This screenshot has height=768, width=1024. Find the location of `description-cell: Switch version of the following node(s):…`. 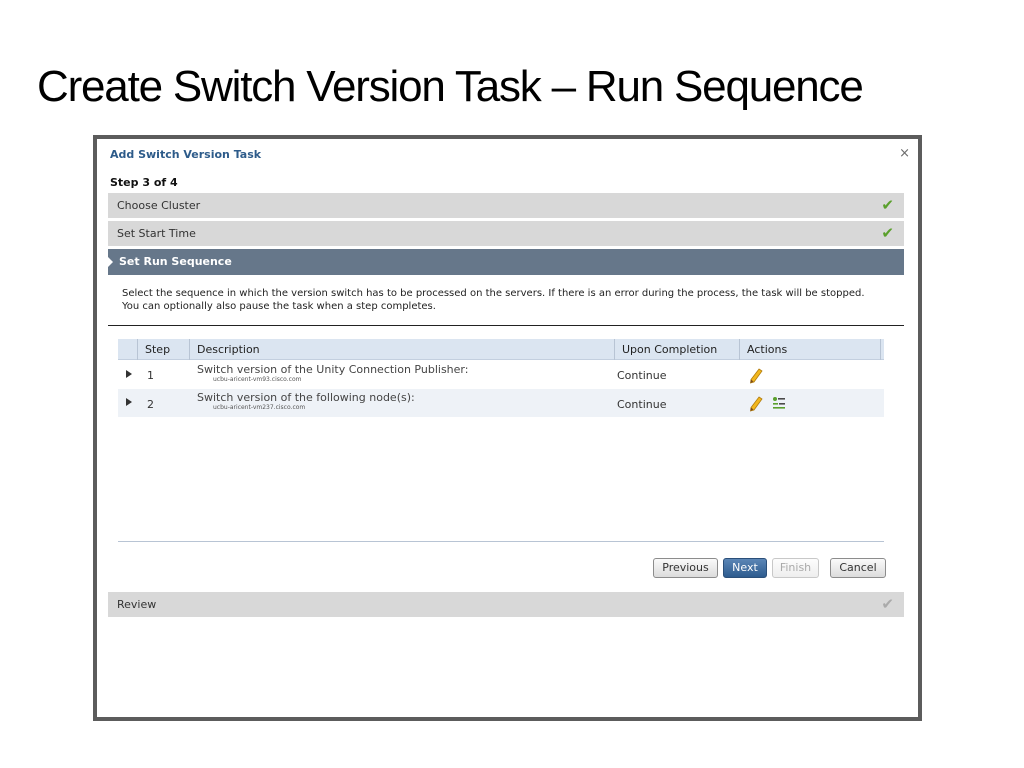

description-cell: Switch version of the following node(s):… is located at coordinates (306, 402).